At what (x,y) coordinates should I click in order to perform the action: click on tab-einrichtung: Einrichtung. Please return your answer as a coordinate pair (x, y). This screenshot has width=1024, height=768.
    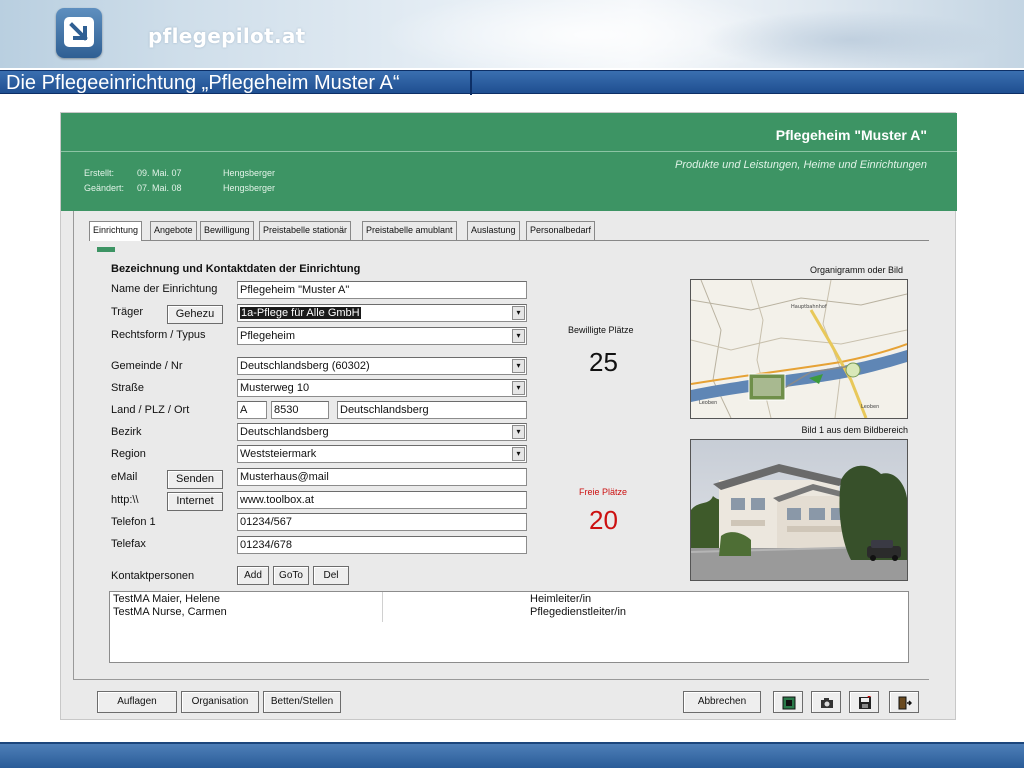
    Looking at the image, I should click on (116, 231).